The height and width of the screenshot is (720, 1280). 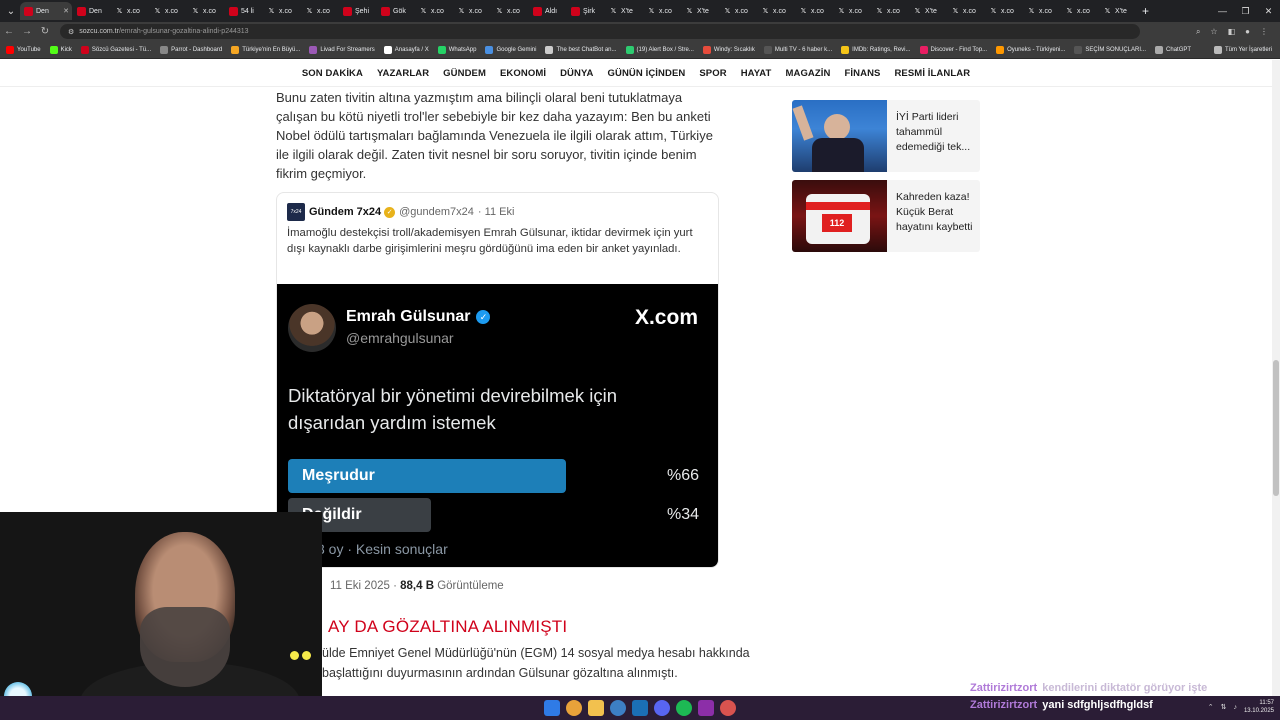 What do you see at coordinates (1235, 707) in the screenshot?
I see `volume-icon: ♪` at bounding box center [1235, 707].